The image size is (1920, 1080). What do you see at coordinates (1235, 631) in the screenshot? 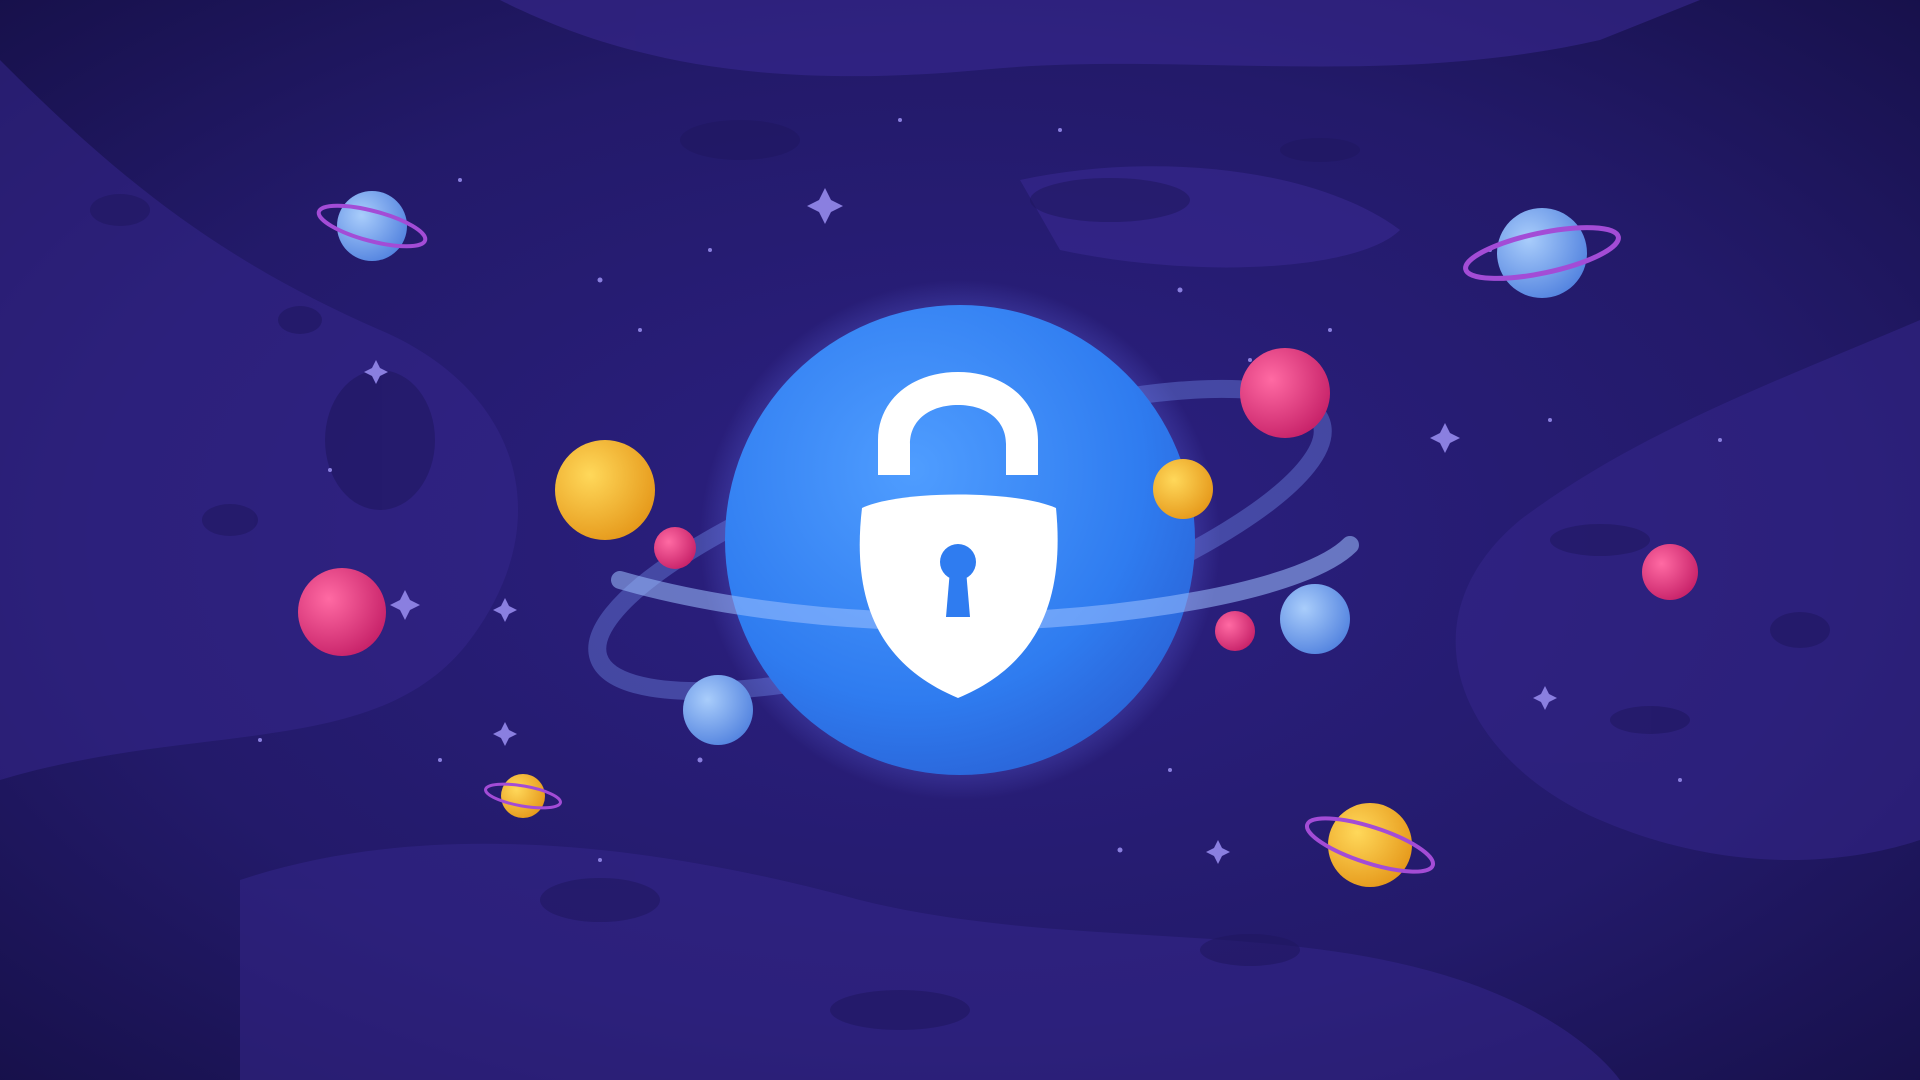
I see `planet-pink-tiny` at bounding box center [1235, 631].